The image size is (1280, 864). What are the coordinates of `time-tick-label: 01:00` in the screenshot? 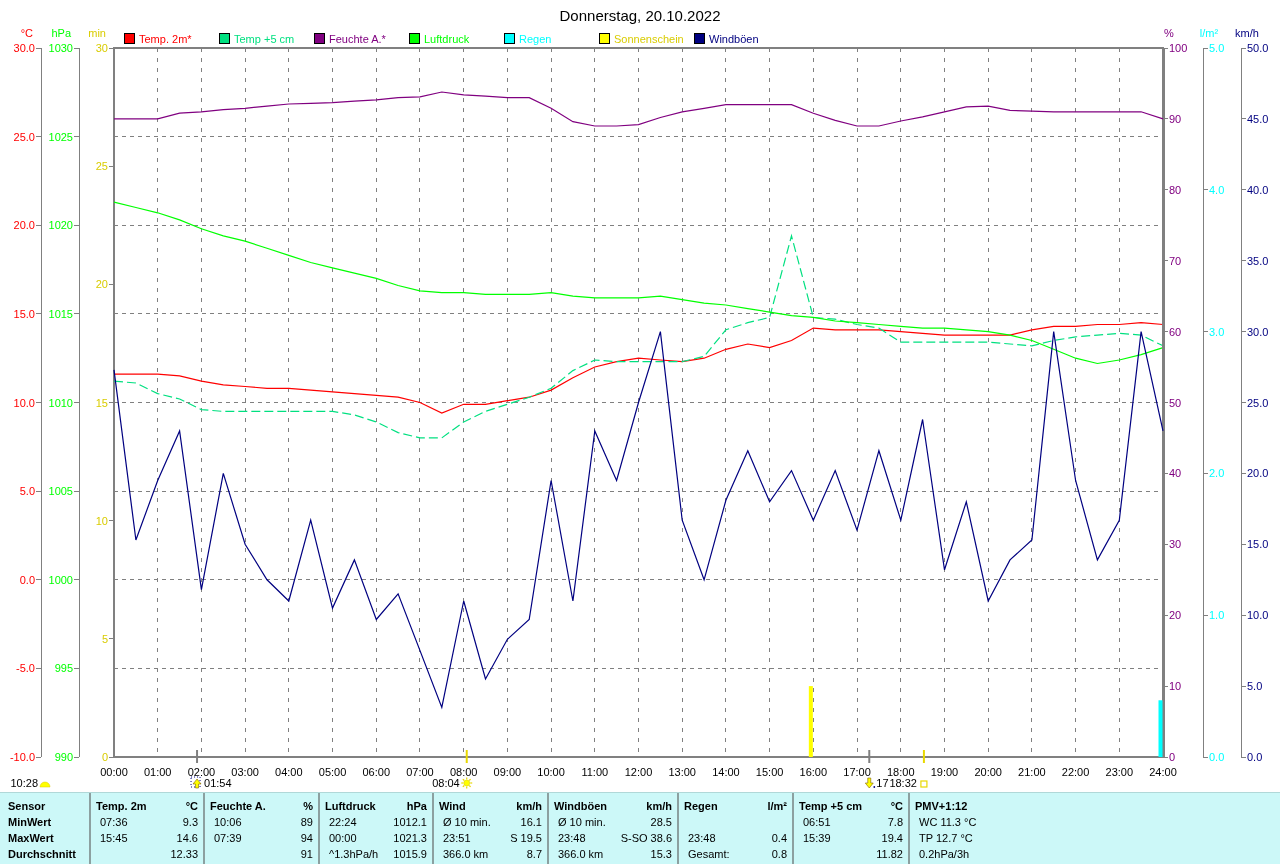 It's located at (157, 772).